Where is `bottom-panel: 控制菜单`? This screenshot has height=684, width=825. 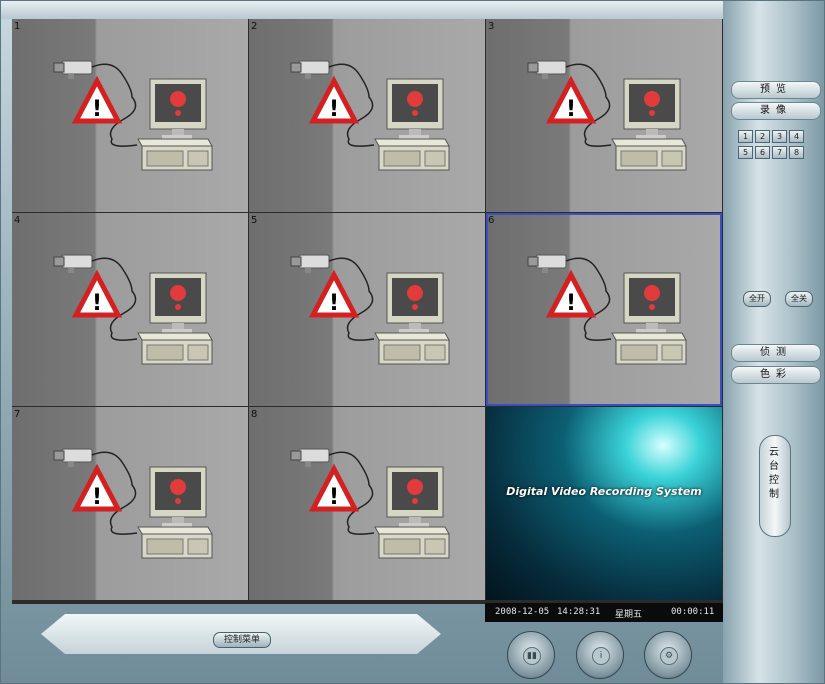
bottom-panel: 控制菜单 is located at coordinates (243, 643).